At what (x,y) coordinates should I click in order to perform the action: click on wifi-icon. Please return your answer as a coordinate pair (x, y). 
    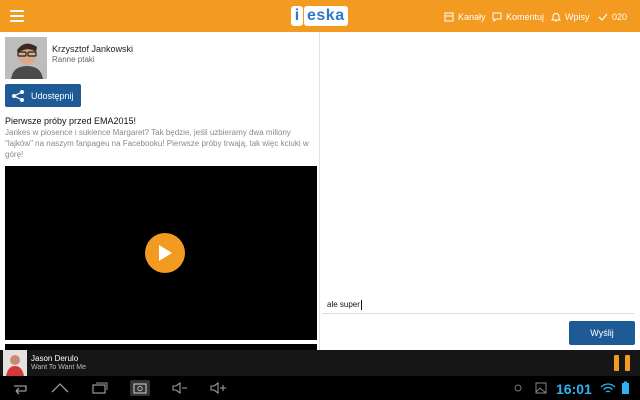
    Looking at the image, I should click on (608, 388).